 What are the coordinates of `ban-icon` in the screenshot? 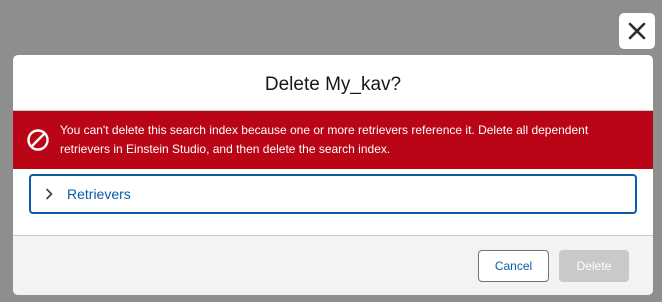 It's located at (38, 140).